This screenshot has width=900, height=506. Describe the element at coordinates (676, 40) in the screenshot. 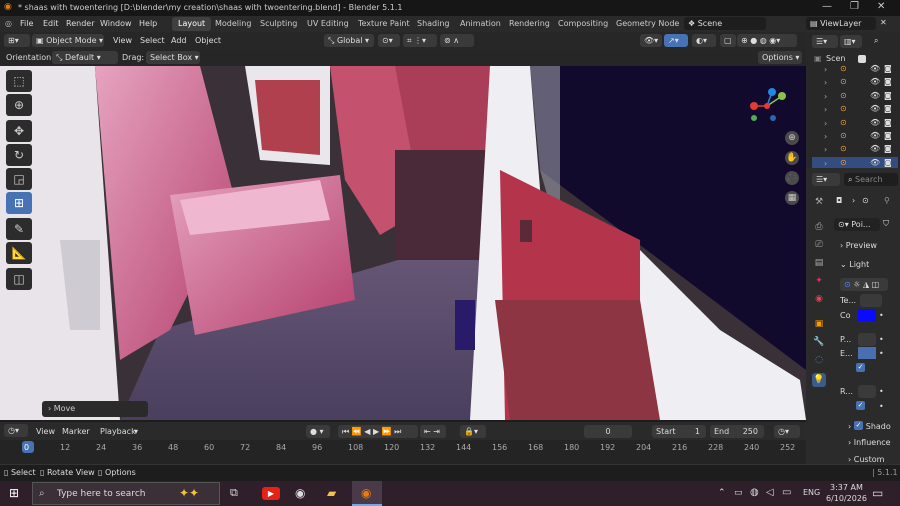

I see `gizmo-toggle-button: ↗▾` at that location.